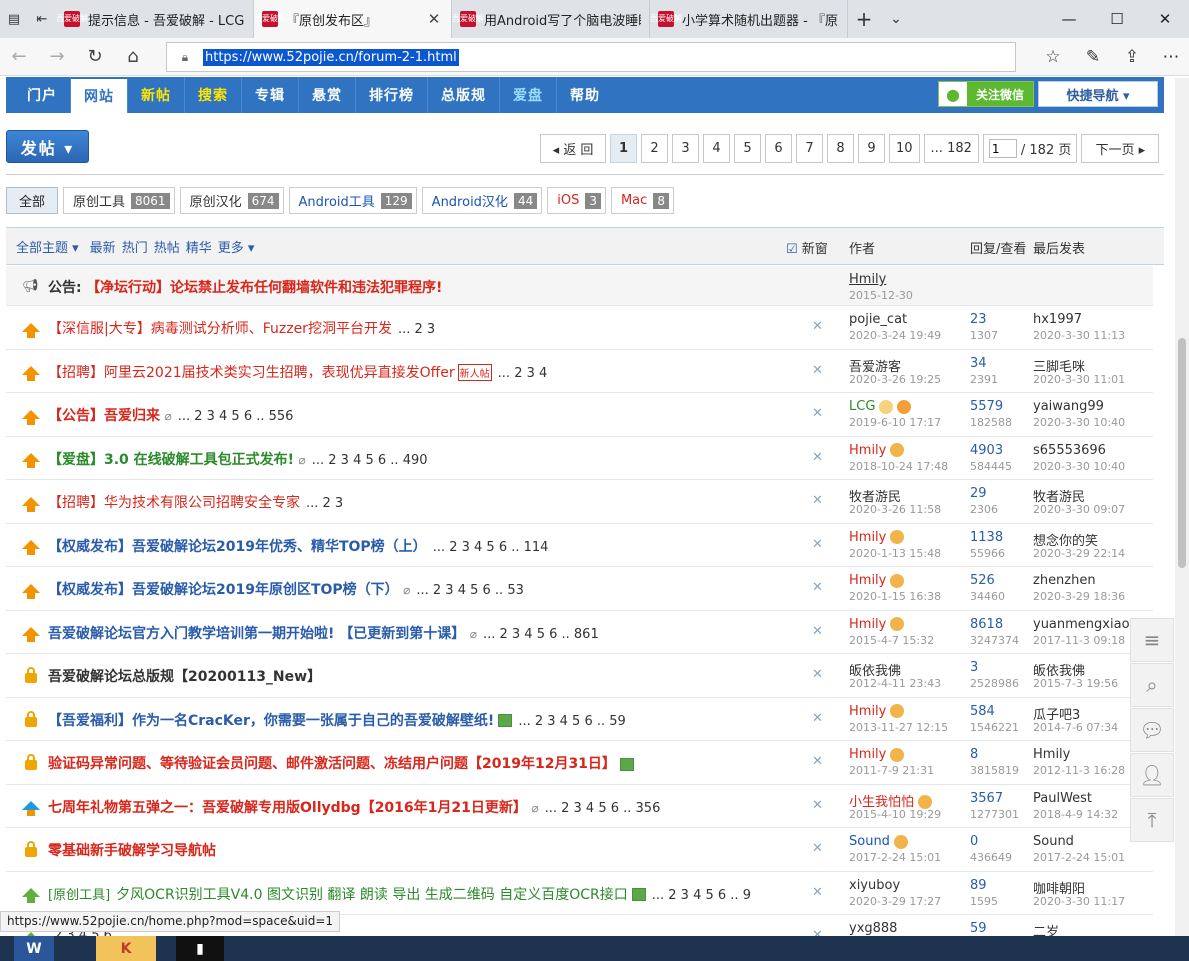  Describe the element at coordinates (57, 57) in the screenshot. I see `forward-icon: →` at that location.